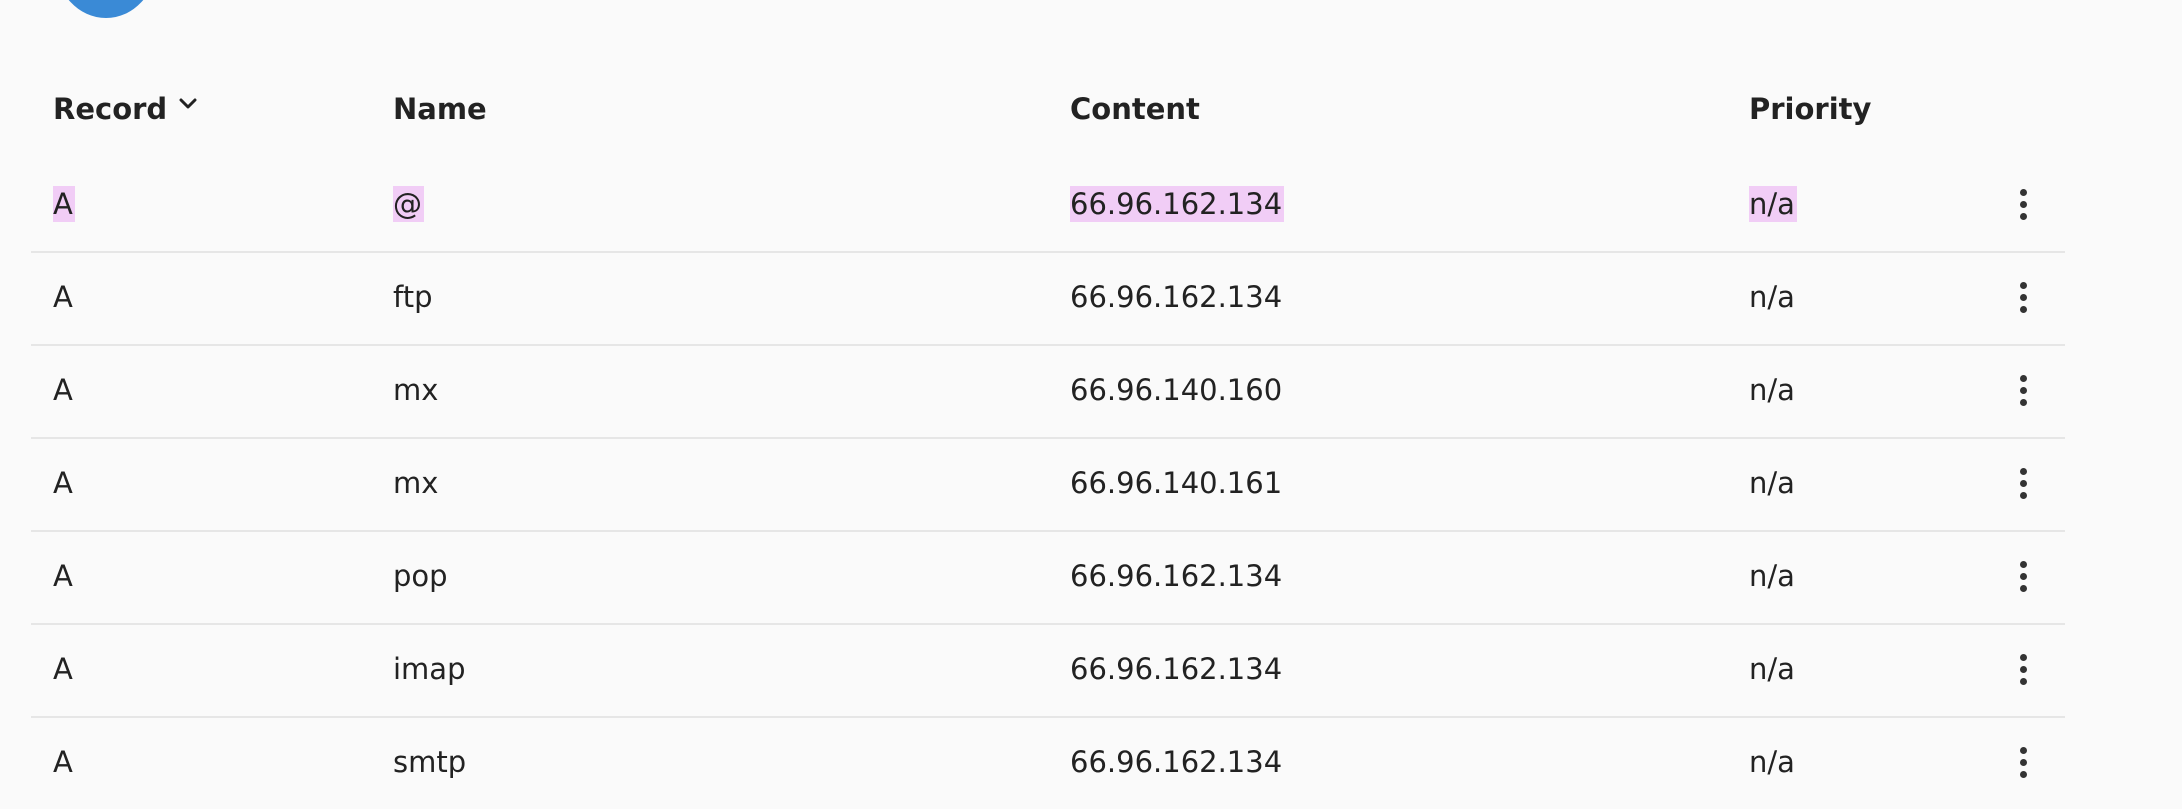  I want to click on name-cell: pop, so click(420, 576).